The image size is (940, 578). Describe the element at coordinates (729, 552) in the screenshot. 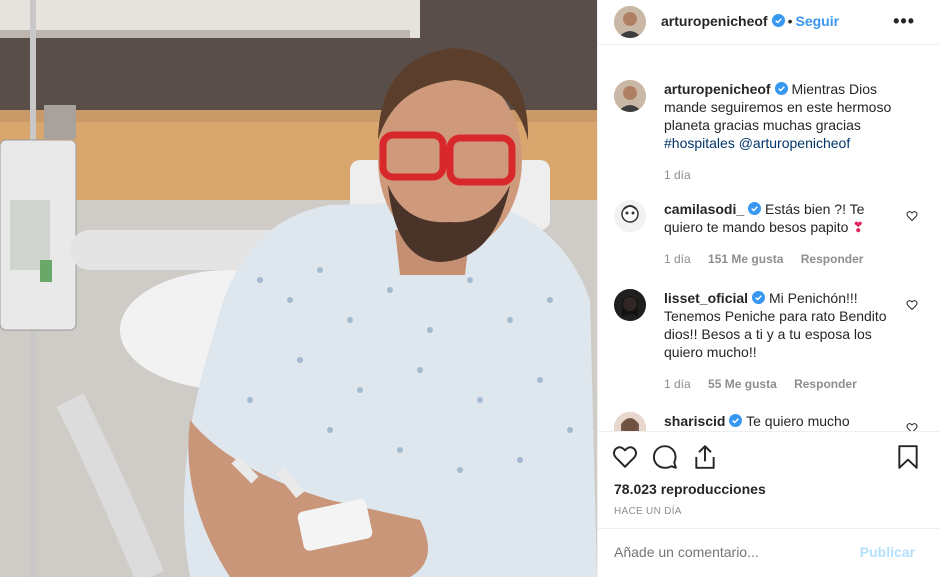

I see `add-comment-input` at that location.